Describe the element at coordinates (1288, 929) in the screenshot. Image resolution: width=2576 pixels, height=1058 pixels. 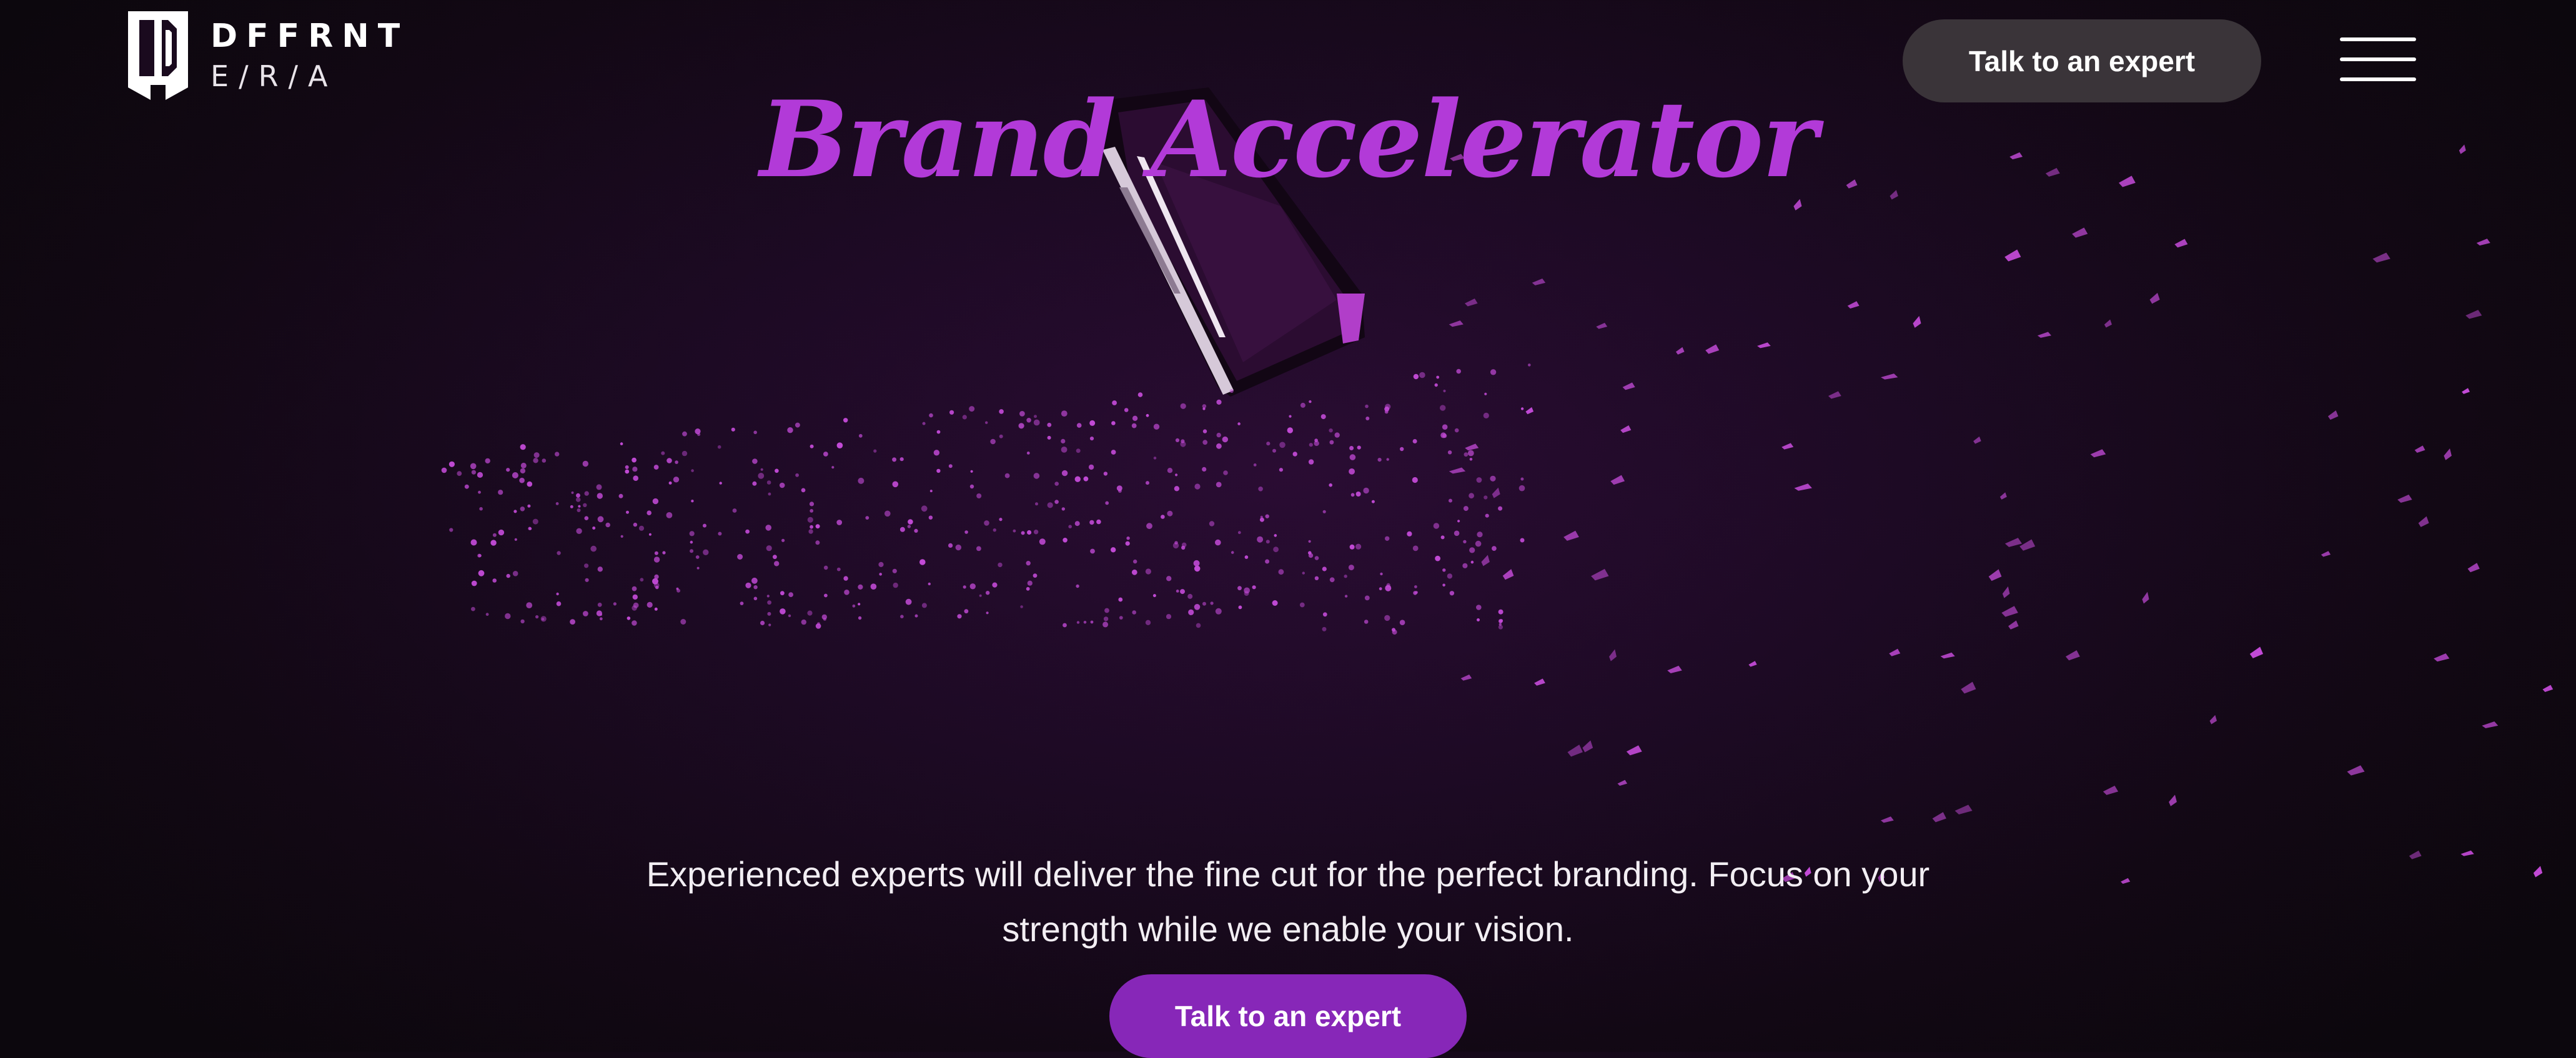
I see `hero-subtitle-line-2: strength while we enable your vision.` at that location.